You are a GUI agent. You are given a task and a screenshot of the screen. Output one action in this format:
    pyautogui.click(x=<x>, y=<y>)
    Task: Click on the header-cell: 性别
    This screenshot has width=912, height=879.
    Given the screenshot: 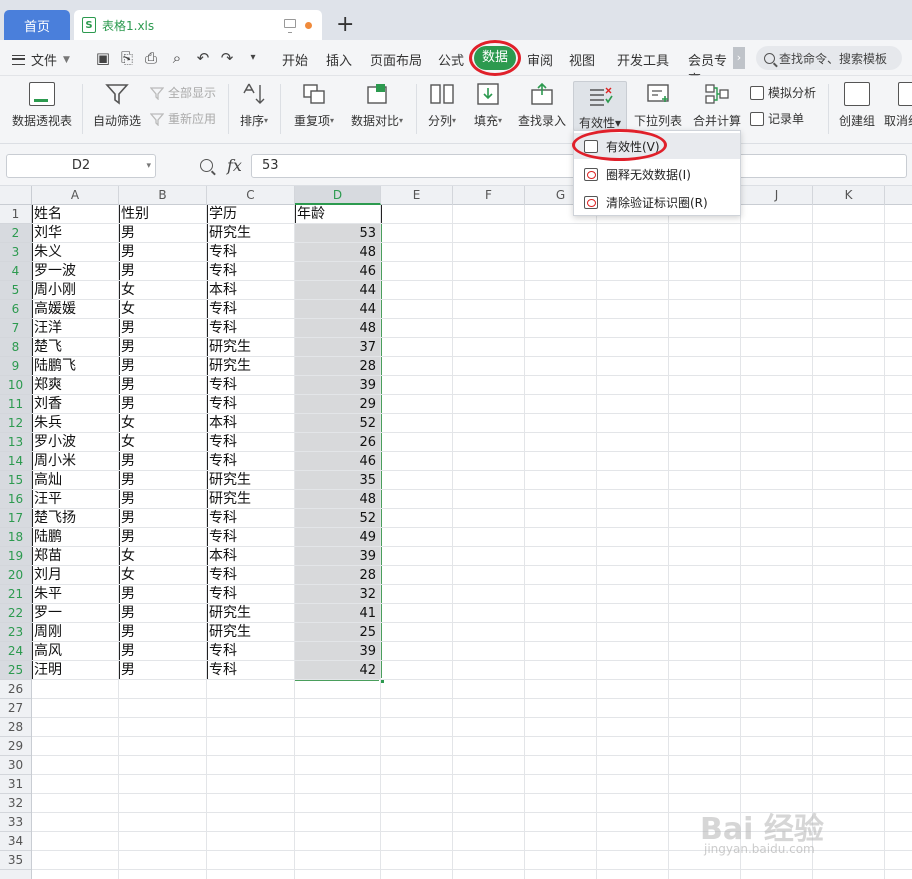 What is the action you would take?
    pyautogui.click(x=163, y=214)
    